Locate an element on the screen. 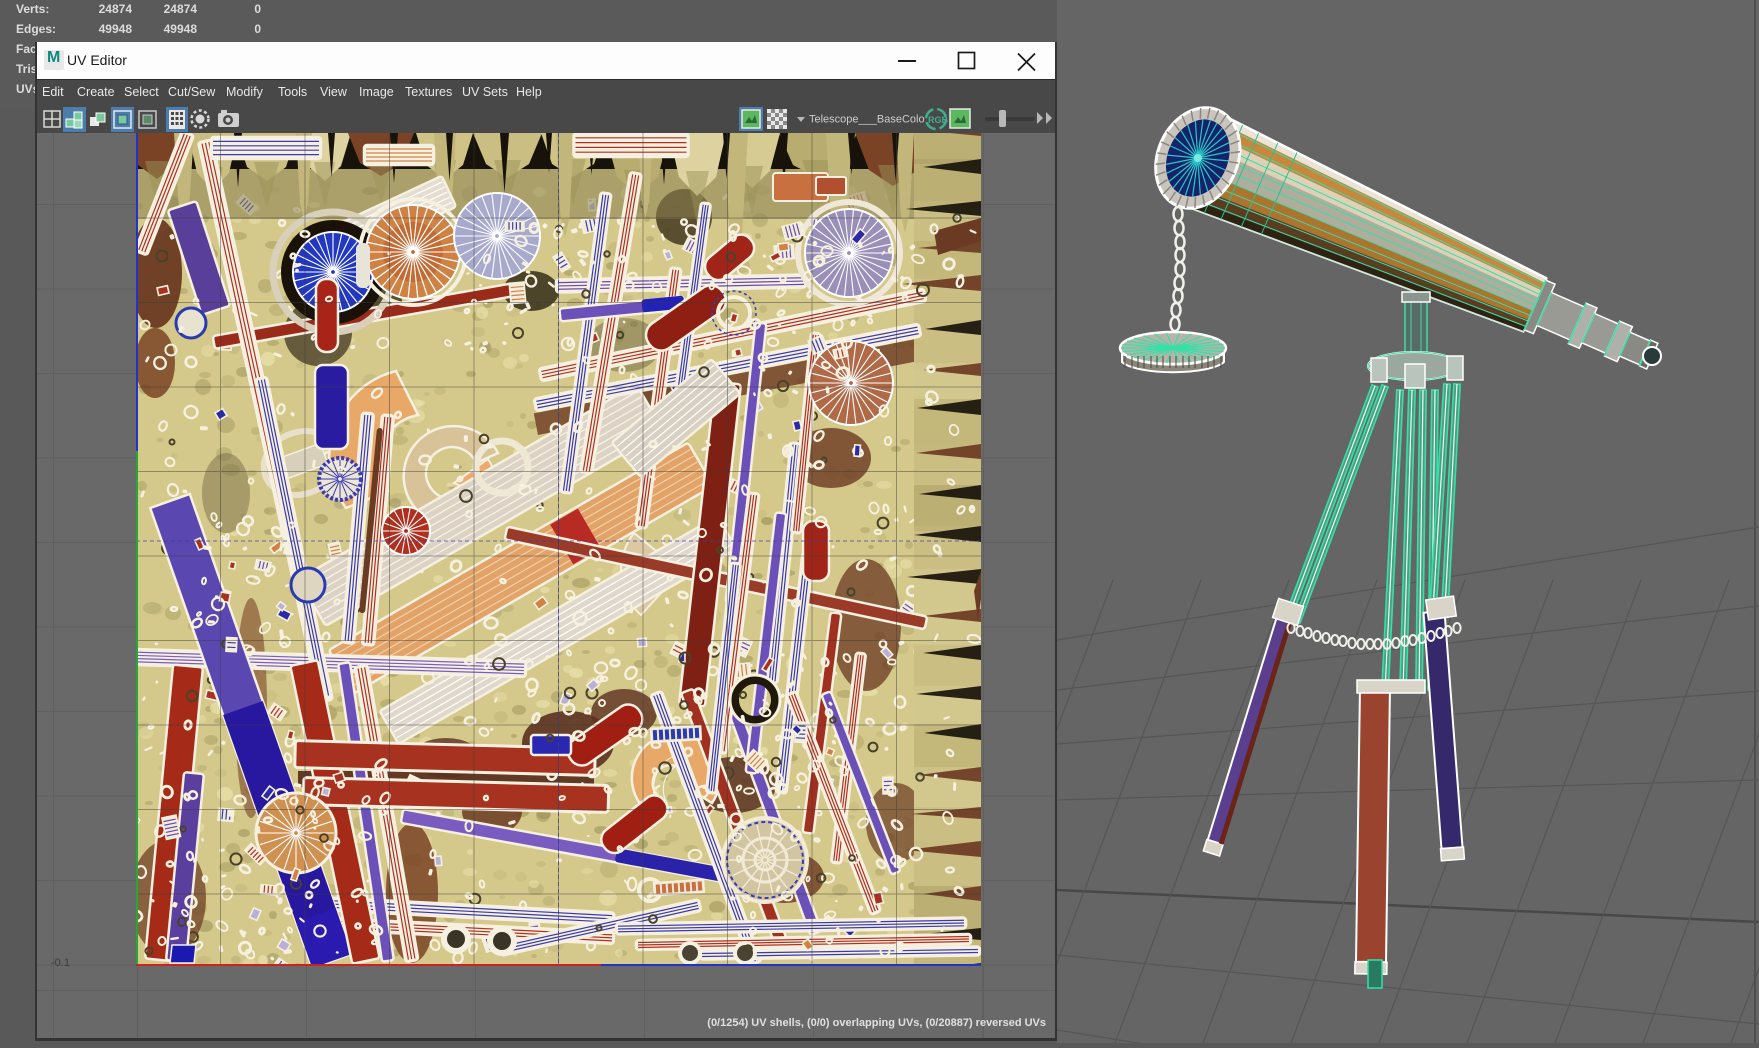 This screenshot has width=1759, height=1048. svg-text: Telescope___BaseColo is located at coordinates (867, 120).